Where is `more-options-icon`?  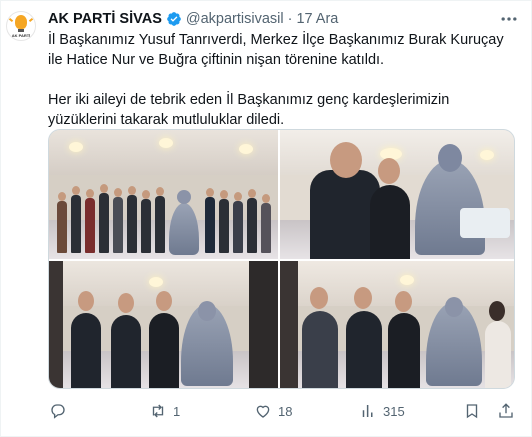 more-options-icon is located at coordinates (509, 19).